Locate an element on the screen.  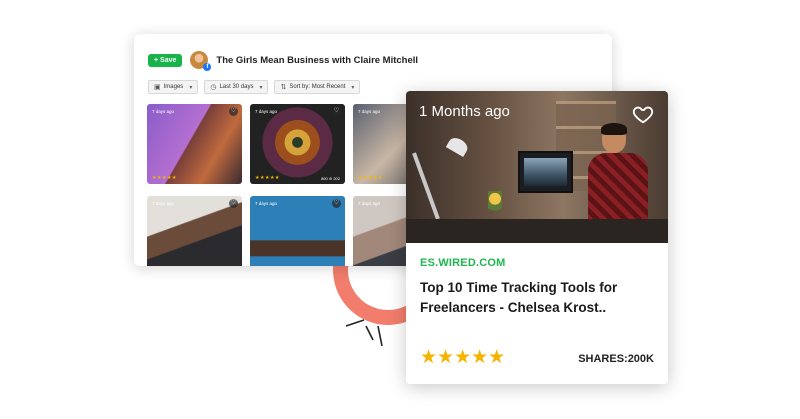
save-button: + Save is located at coordinates (165, 60).